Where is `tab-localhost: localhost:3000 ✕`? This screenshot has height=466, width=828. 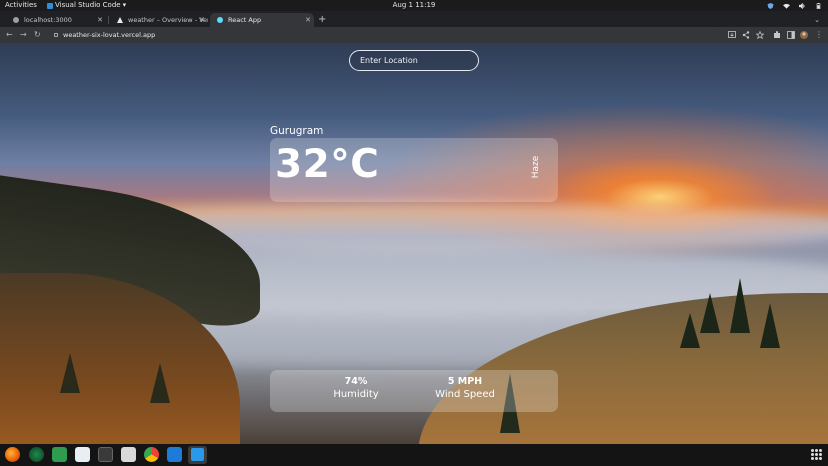 tab-localhost: localhost:3000 ✕ is located at coordinates (56, 20).